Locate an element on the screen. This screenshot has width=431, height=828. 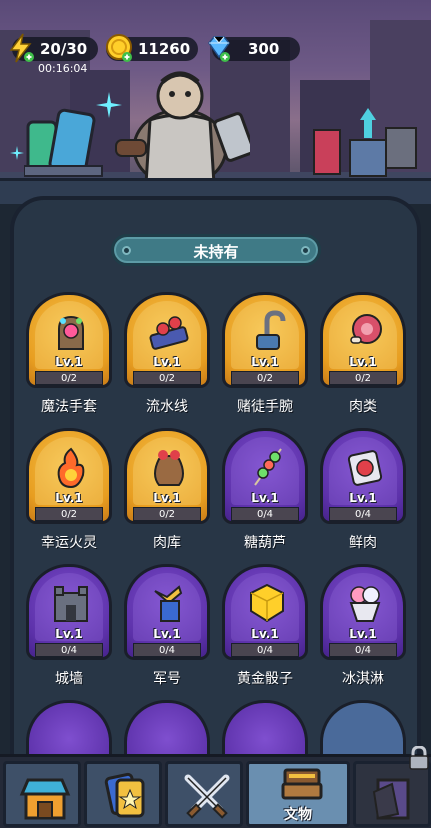
artifact-card: Lv.1 0/4 冰淇淋 is located at coordinates (363, 626).